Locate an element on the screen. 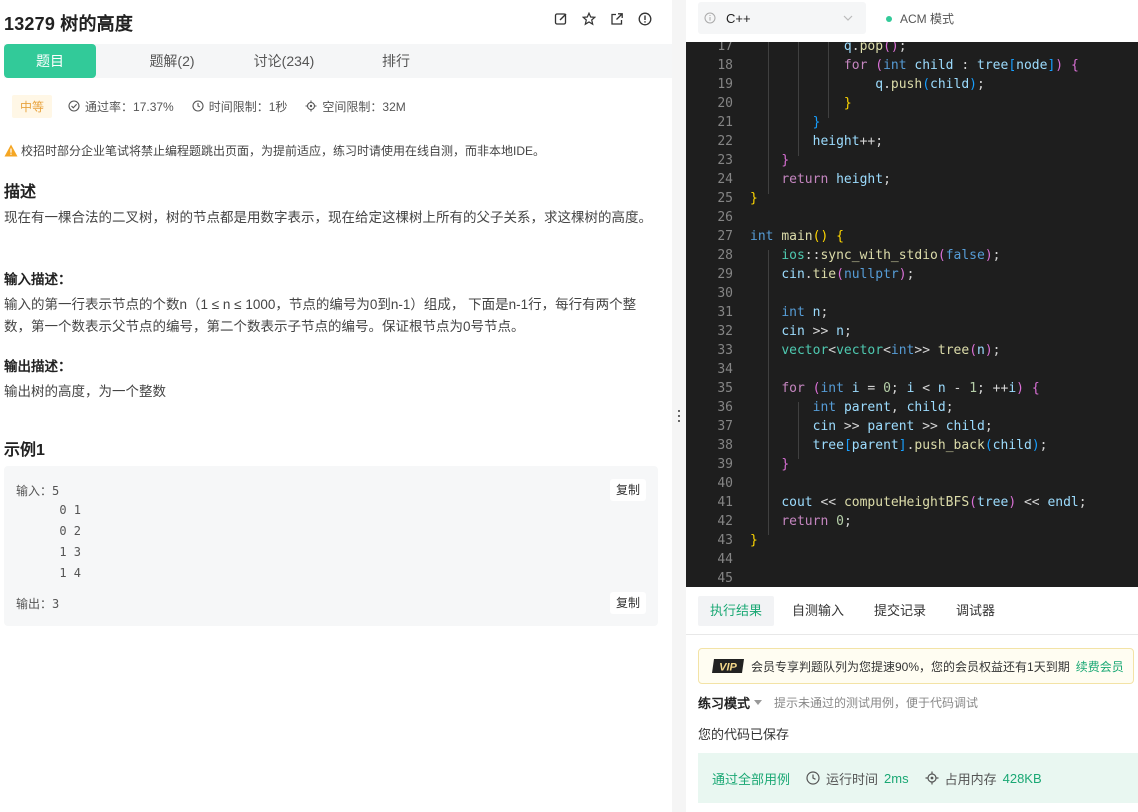 The width and height of the screenshot is (1138, 812). code-line: 29 cin.tie(nullptr); is located at coordinates (816, 274).